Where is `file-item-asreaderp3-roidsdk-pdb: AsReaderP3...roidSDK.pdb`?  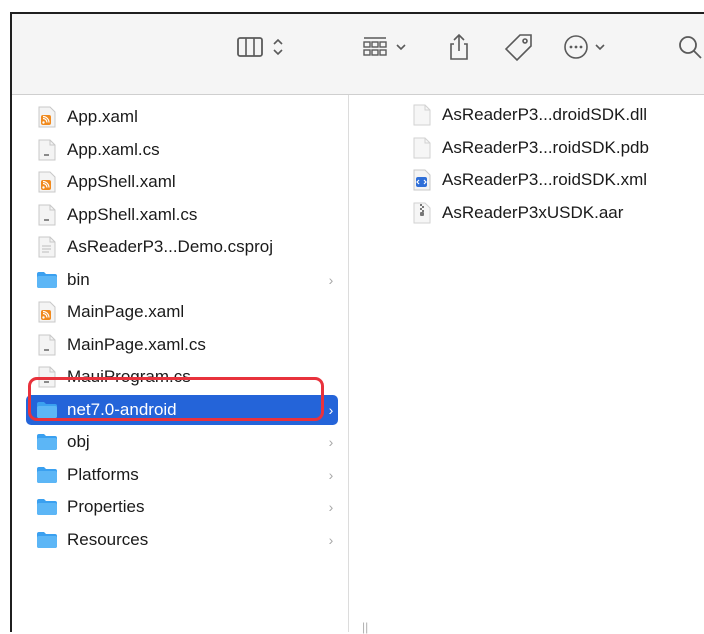
file-item-asreaderp3-roidsdk-pdb: AsReaderP3...roidSDK.pdb is located at coordinates (528, 148).